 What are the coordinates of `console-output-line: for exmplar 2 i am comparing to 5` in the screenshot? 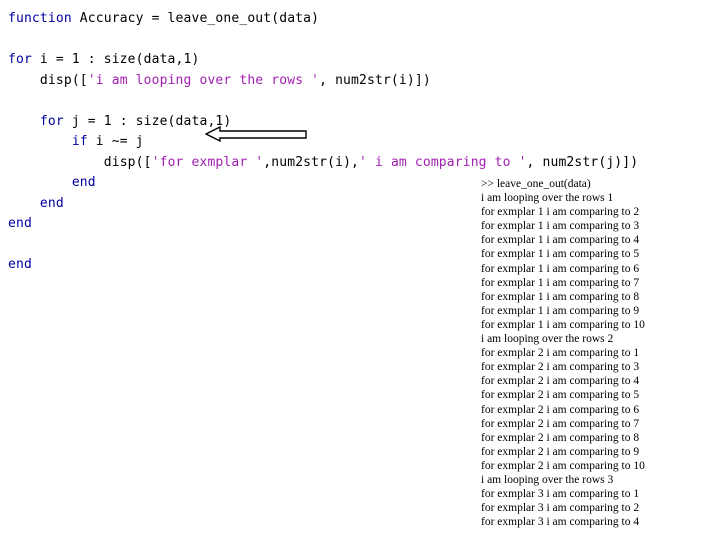 It's located at (560, 395).